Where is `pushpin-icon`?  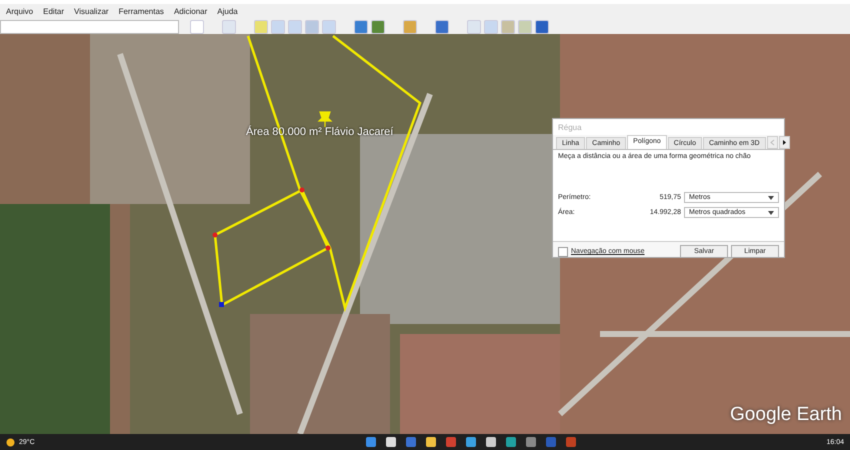
pushpin-icon is located at coordinates (325, 119).